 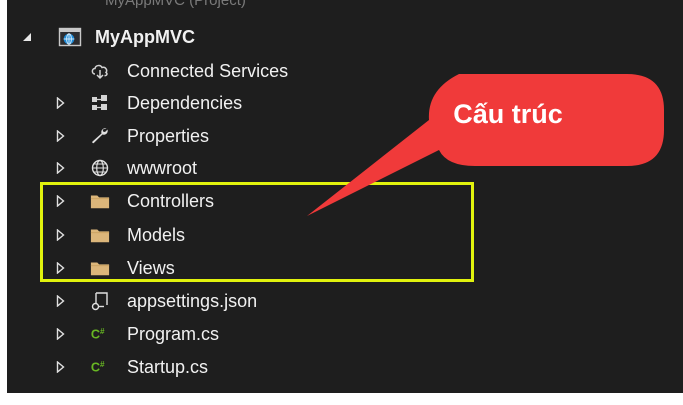 I want to click on tree-item-label: appsettings.json, so click(x=192, y=301).